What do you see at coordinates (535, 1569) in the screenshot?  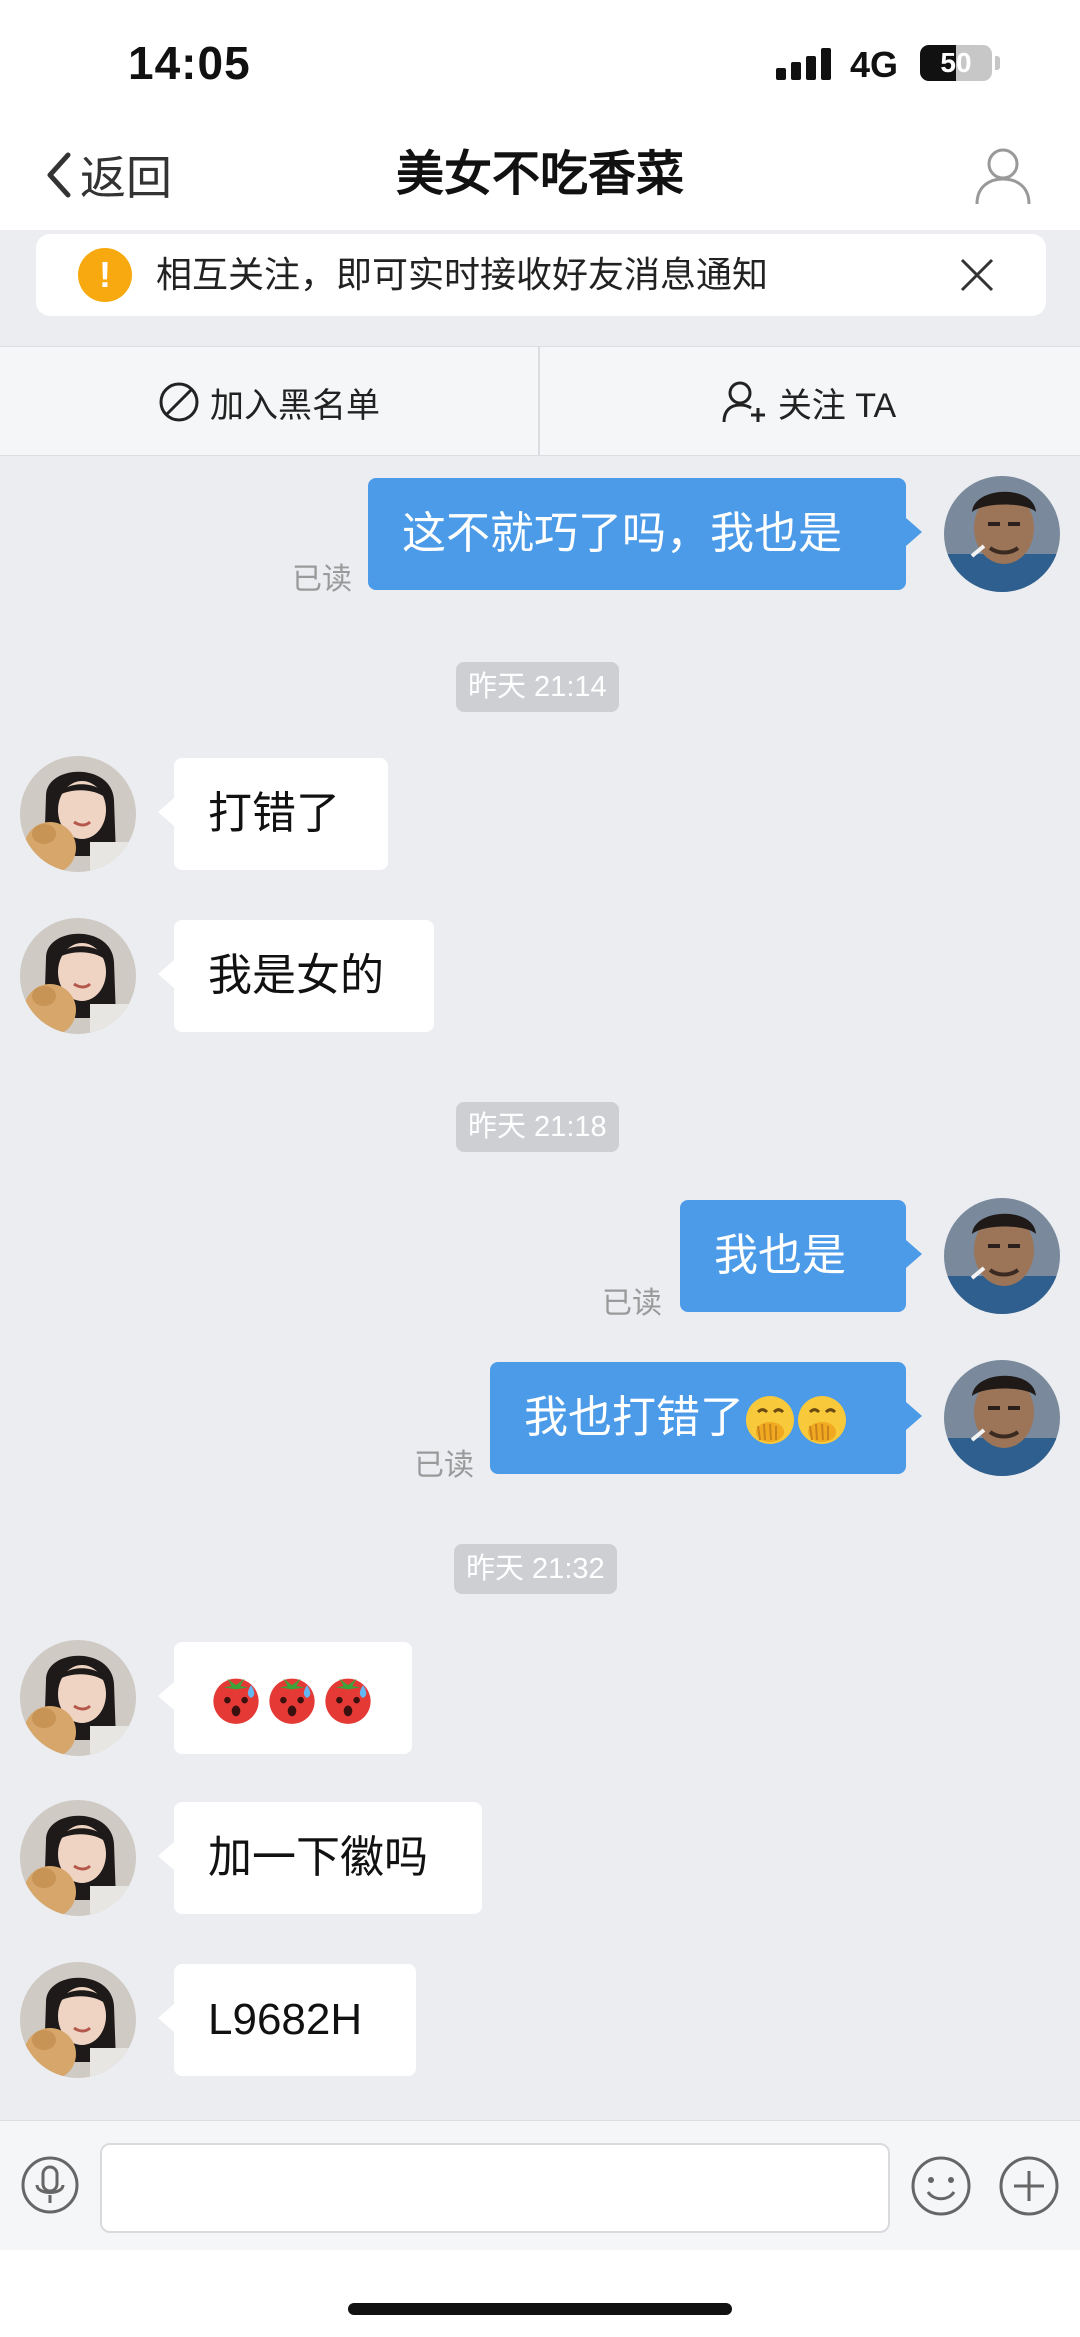 I see `timestamp-chip: 昨天 21:32` at bounding box center [535, 1569].